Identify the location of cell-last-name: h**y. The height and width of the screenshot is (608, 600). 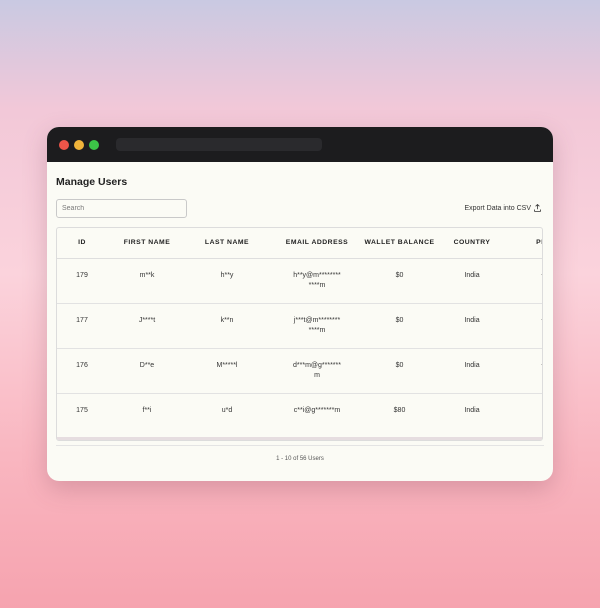
(227, 275).